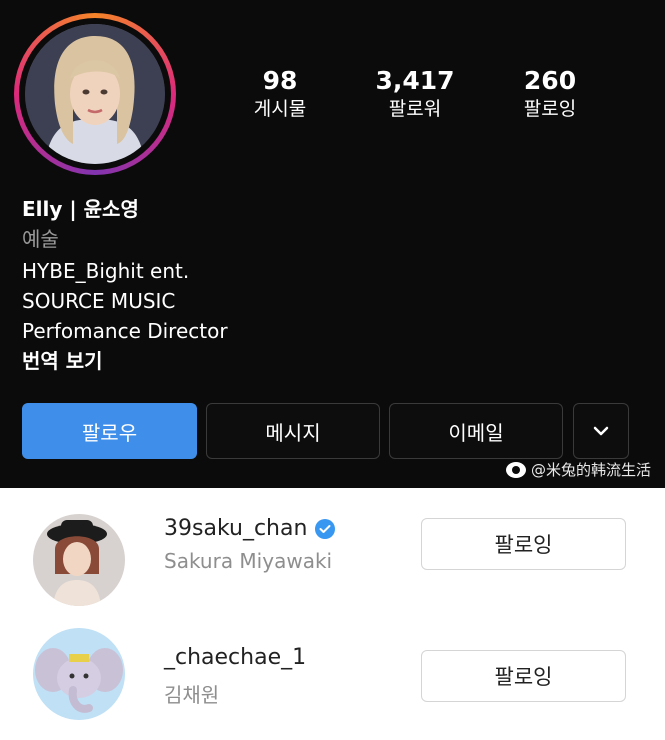 This screenshot has width=665, height=740. I want to click on full-name: Sakura Miyawaki, so click(248, 561).